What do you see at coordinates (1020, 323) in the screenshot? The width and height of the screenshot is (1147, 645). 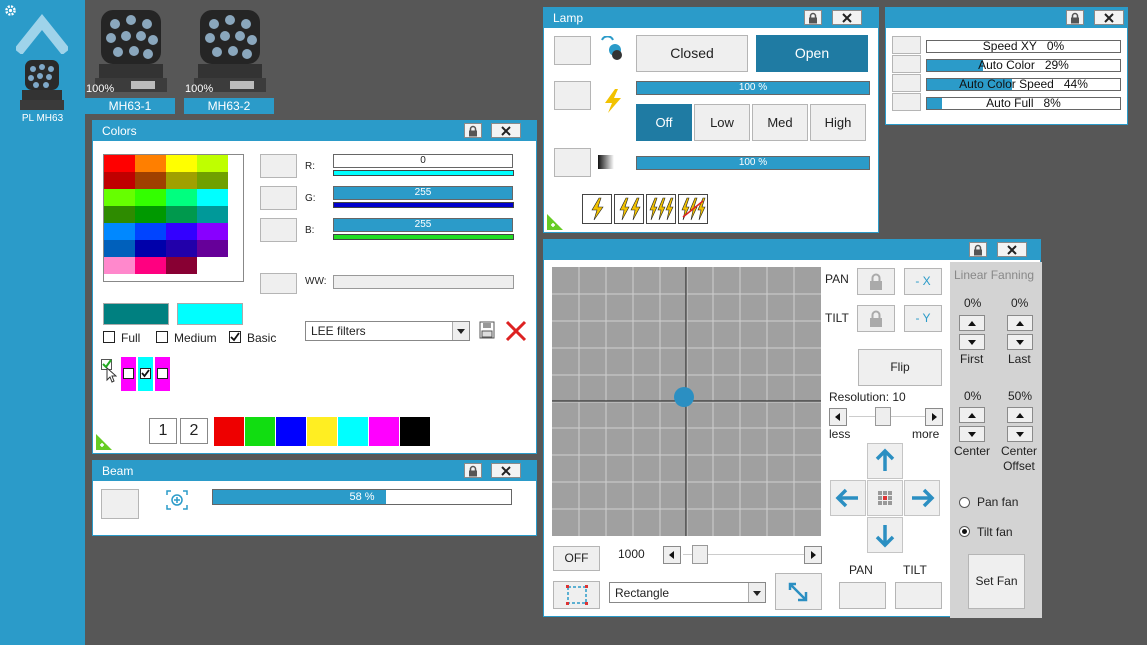 I see `last-up-button` at bounding box center [1020, 323].